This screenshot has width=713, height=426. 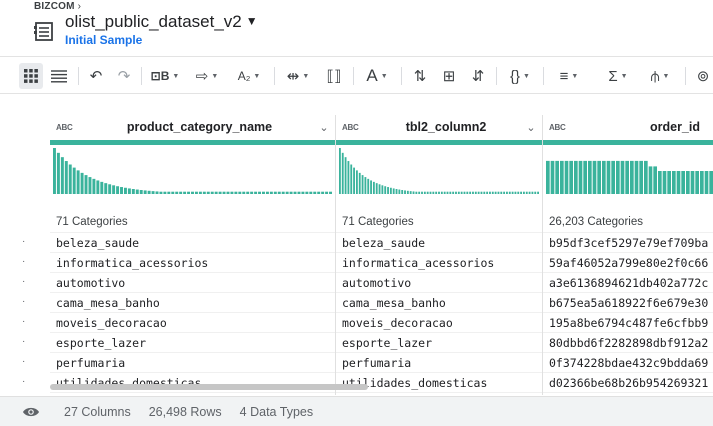 What do you see at coordinates (531, 127) in the screenshot?
I see `chevron-down-icon: ⌄` at bounding box center [531, 127].